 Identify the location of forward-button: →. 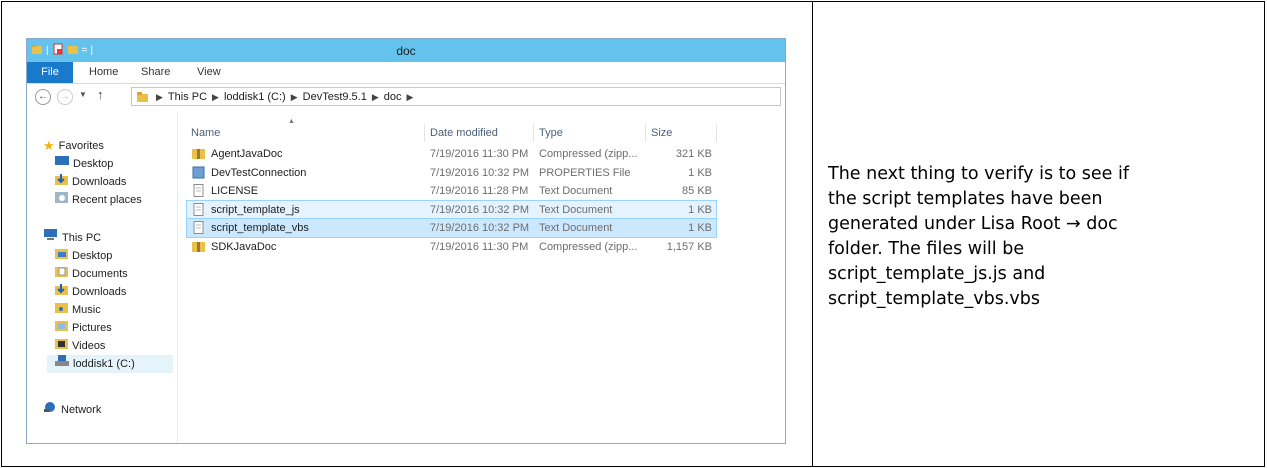
(65, 97).